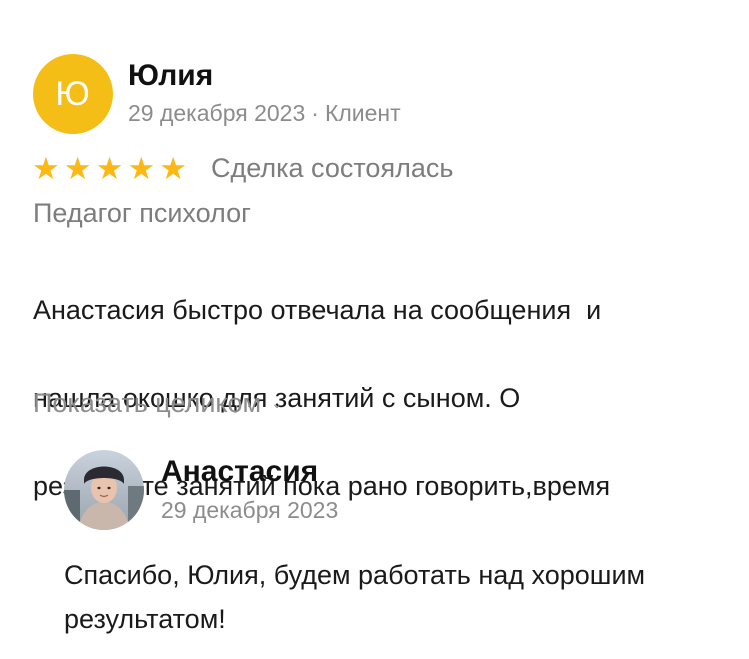  I want to click on review-meta: 29 декабря 2023 · Клиент, so click(264, 113).